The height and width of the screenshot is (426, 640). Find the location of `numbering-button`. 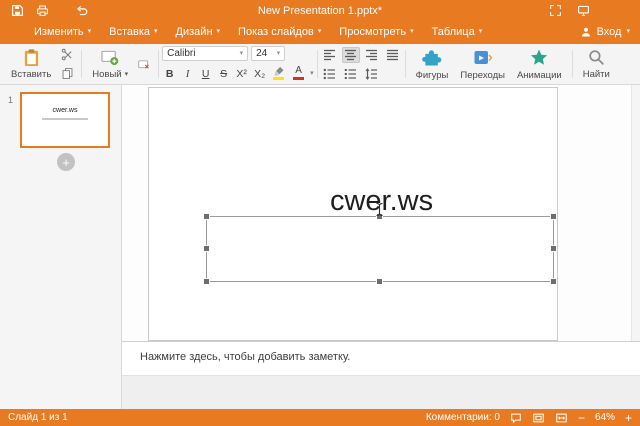

numbering-button is located at coordinates (351, 74).